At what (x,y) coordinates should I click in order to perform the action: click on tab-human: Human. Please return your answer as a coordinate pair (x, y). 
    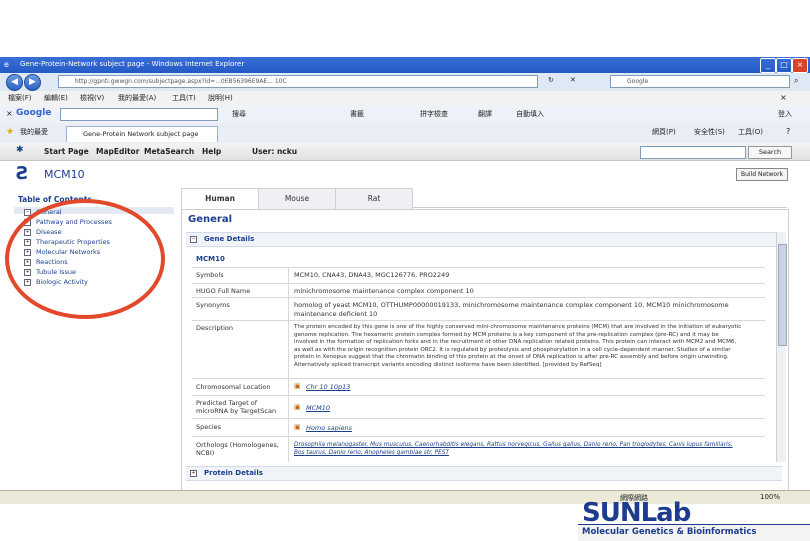
    Looking at the image, I should click on (220, 198).